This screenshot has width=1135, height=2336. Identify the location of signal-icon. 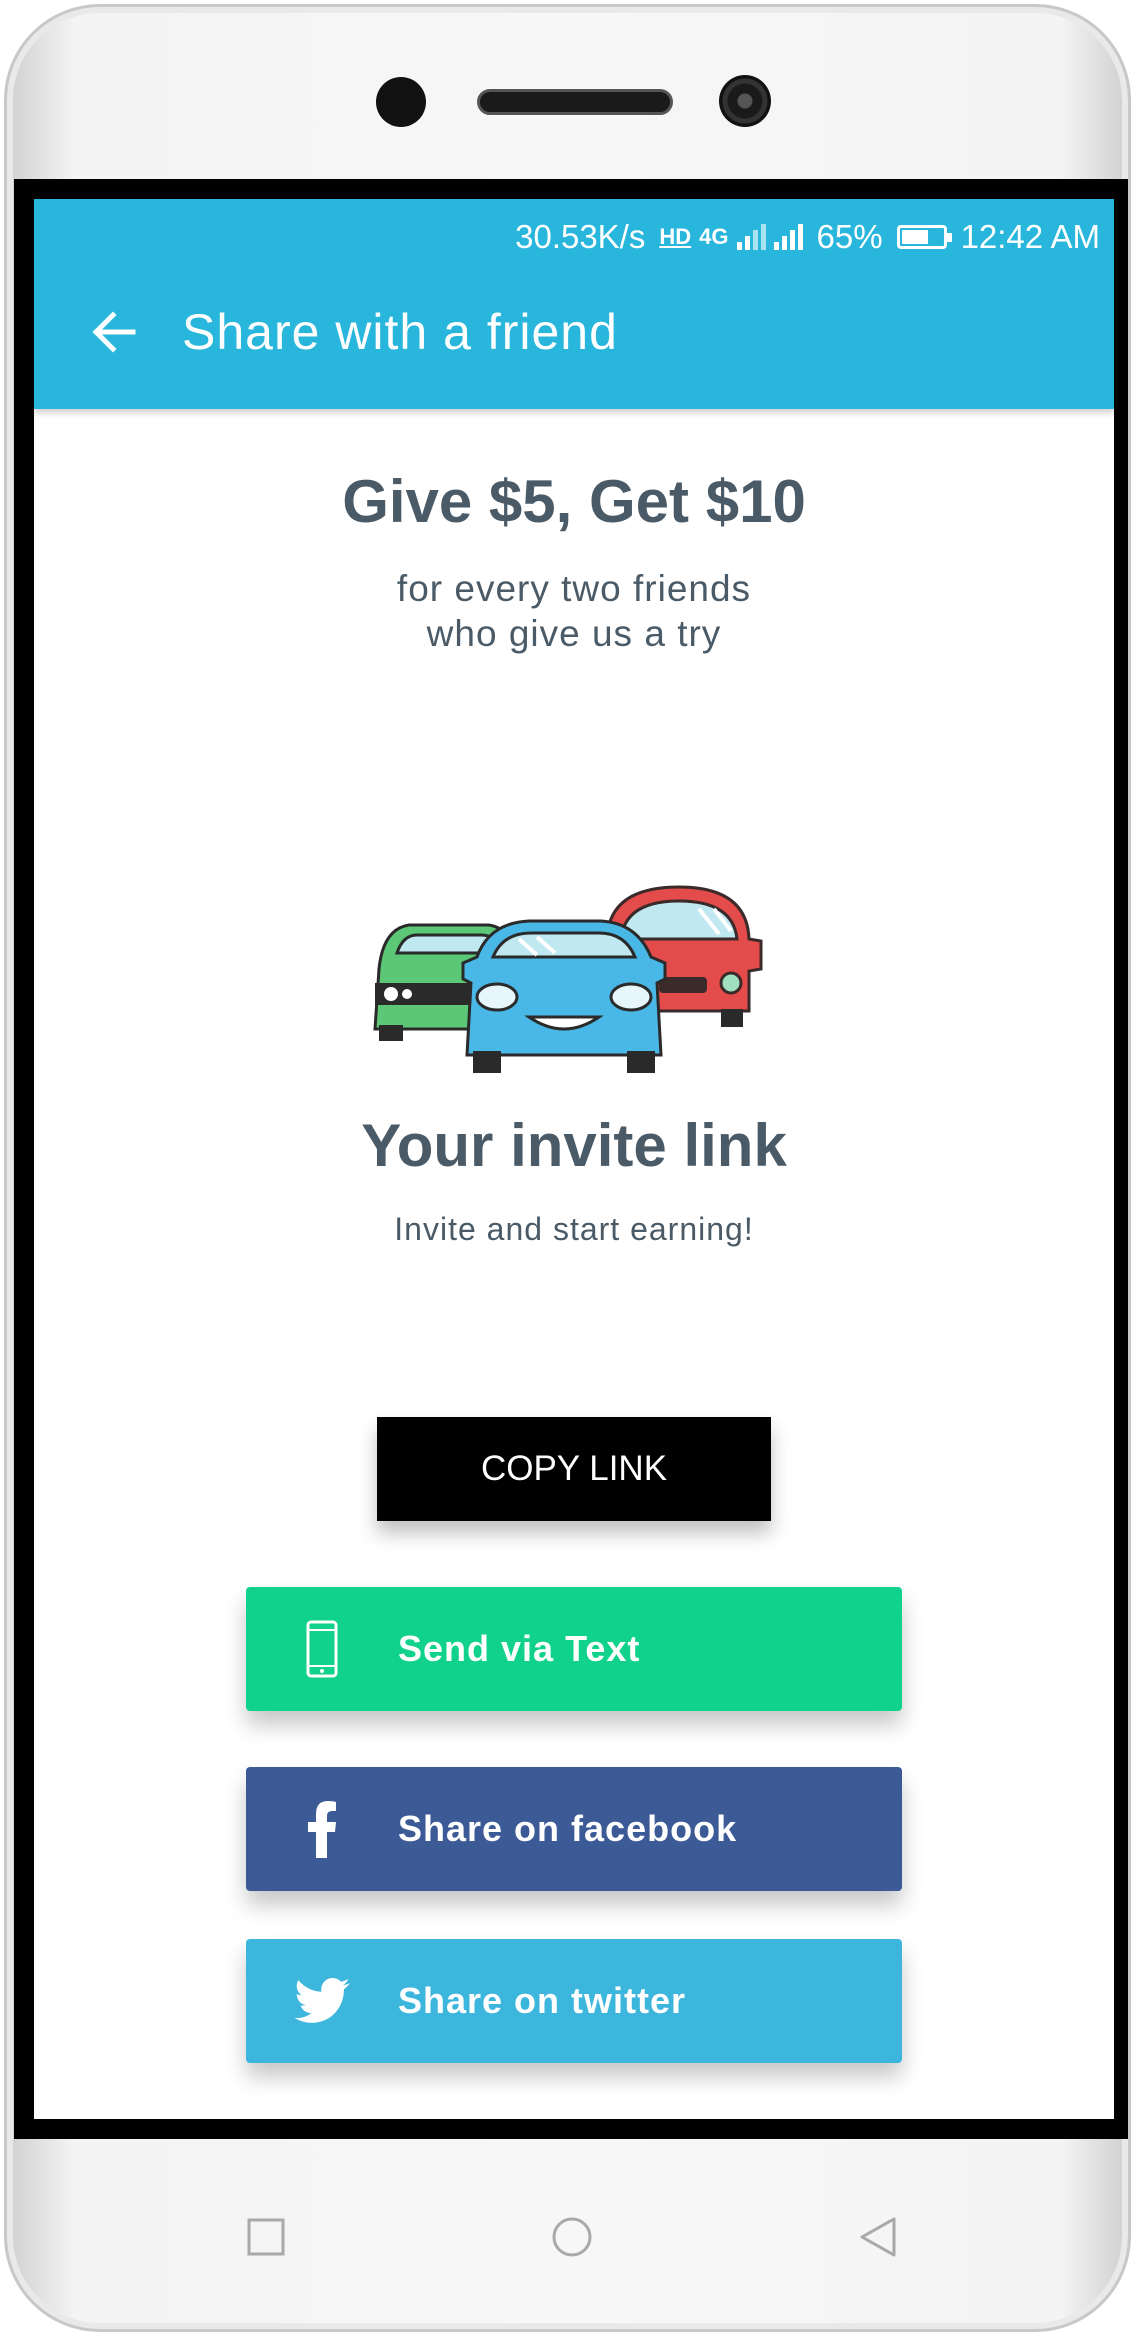
(751, 237).